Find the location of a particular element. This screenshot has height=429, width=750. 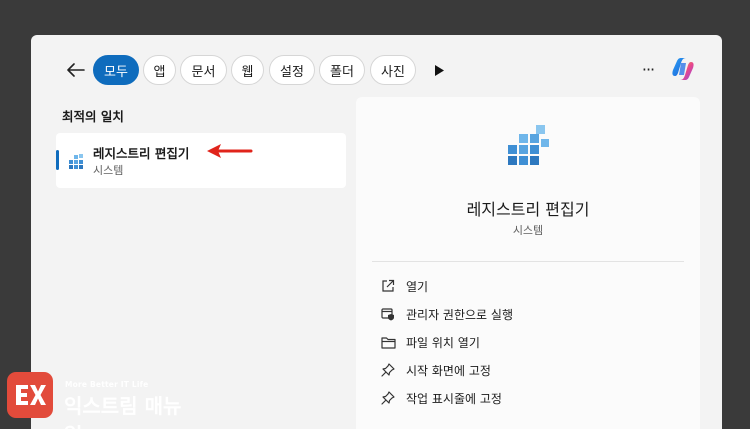

registry-editor-icon is located at coordinates (76, 161).